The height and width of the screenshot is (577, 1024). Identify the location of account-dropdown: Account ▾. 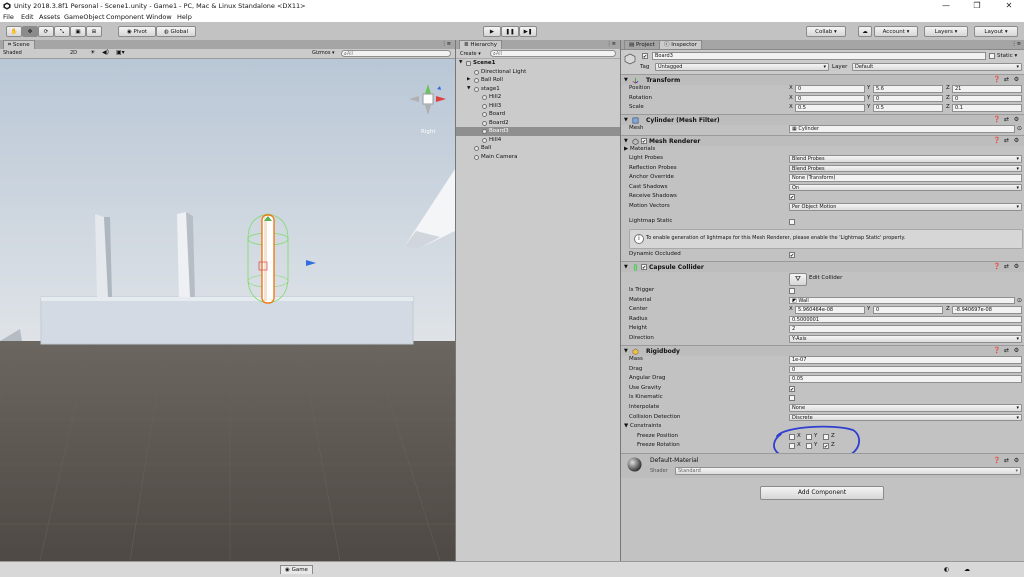
(896, 31).